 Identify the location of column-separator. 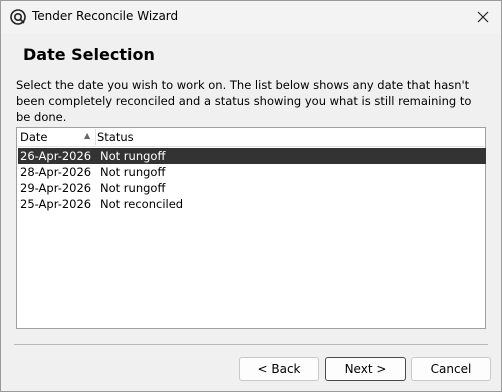
(95, 137).